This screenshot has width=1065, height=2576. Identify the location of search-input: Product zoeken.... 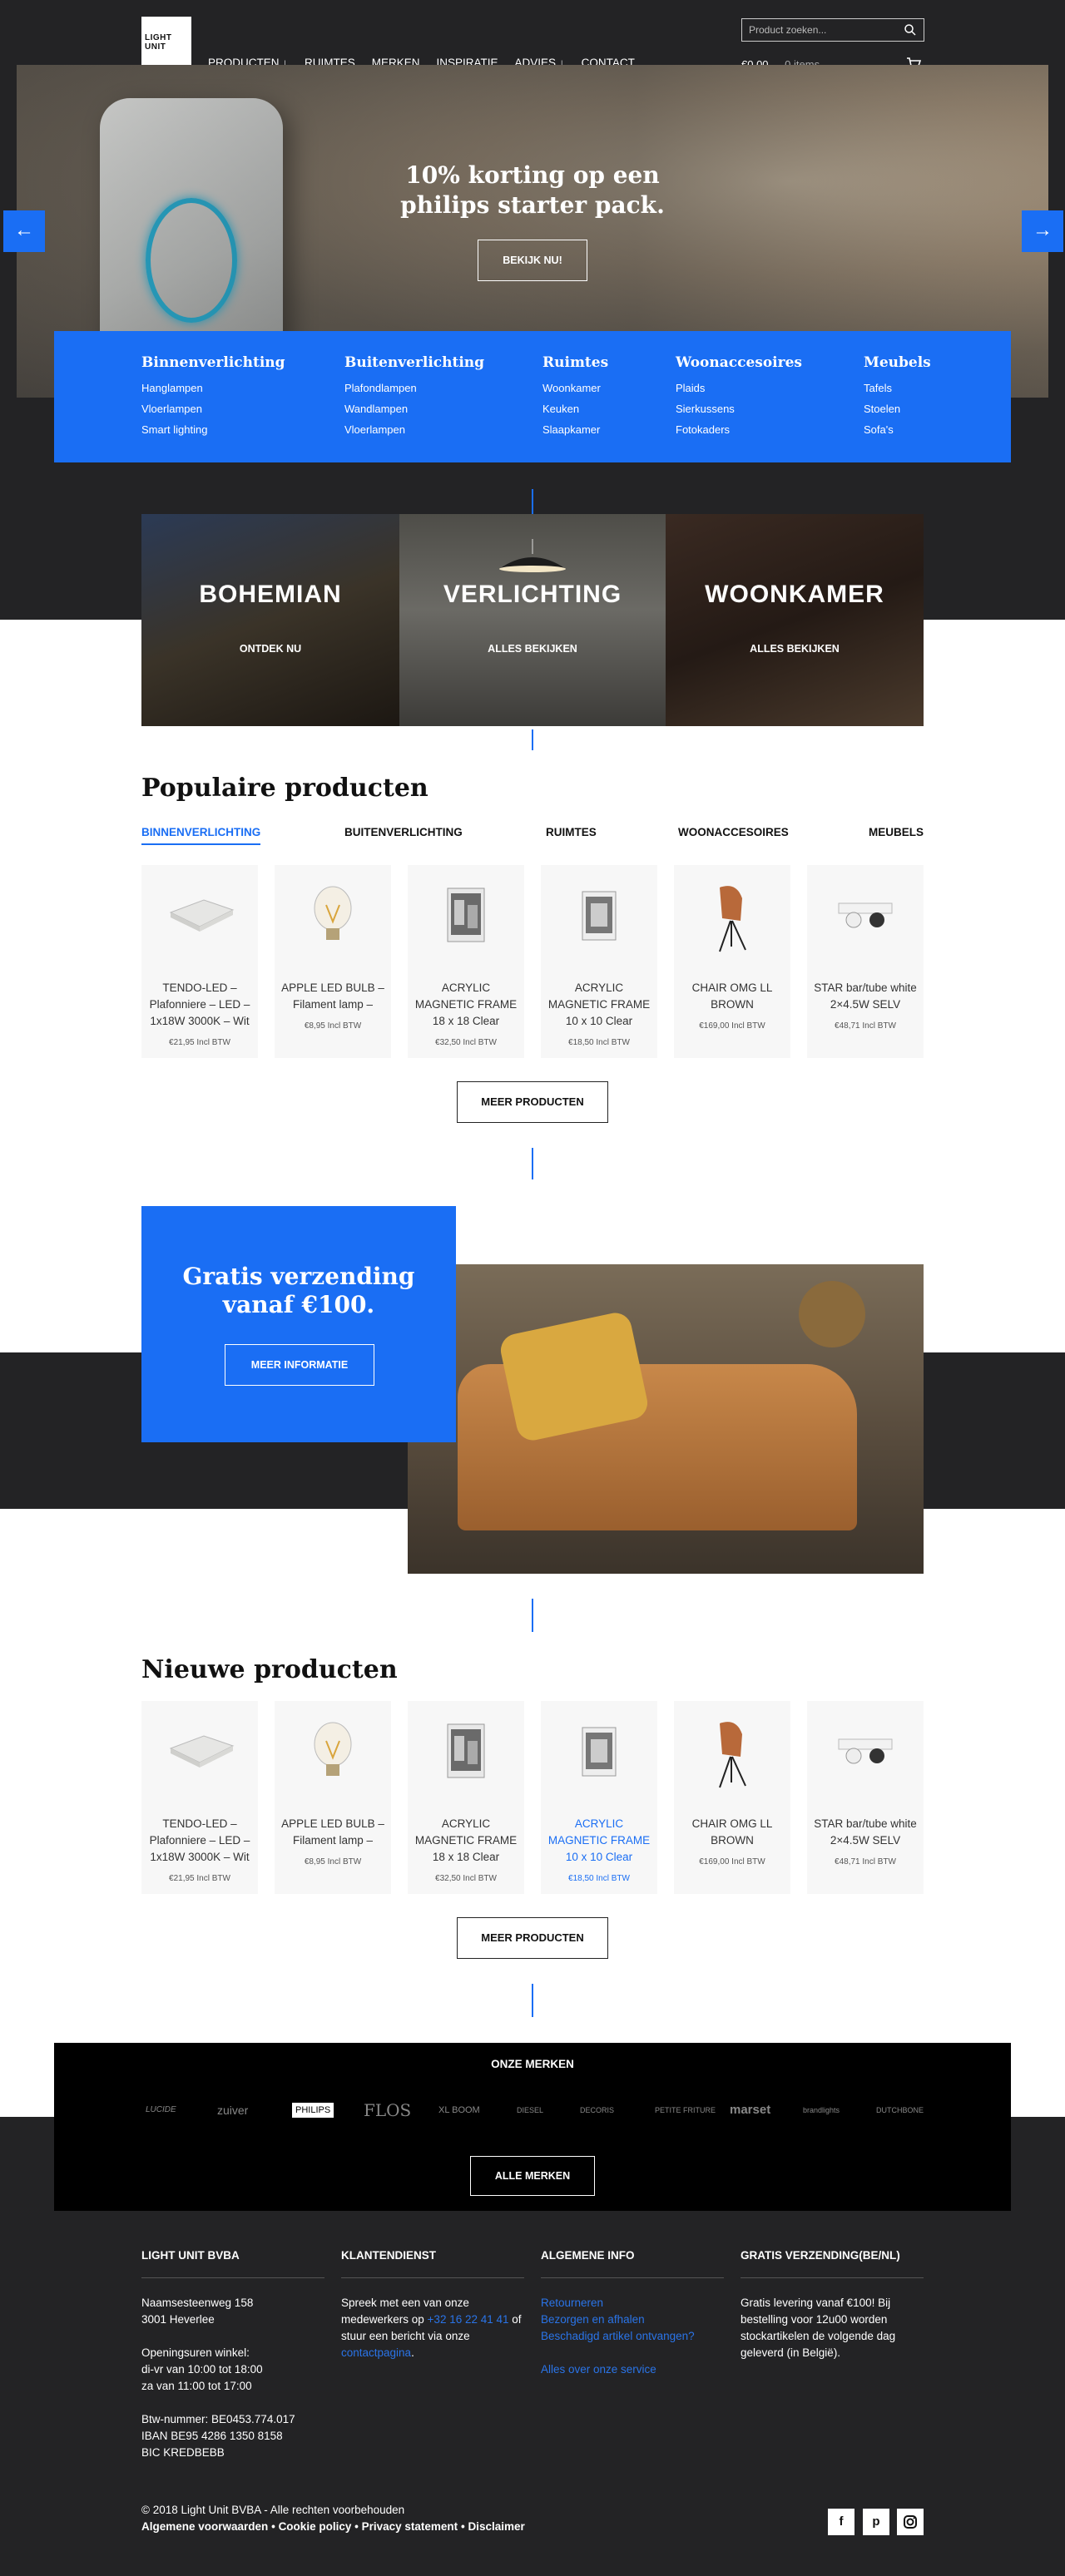
(832, 30).